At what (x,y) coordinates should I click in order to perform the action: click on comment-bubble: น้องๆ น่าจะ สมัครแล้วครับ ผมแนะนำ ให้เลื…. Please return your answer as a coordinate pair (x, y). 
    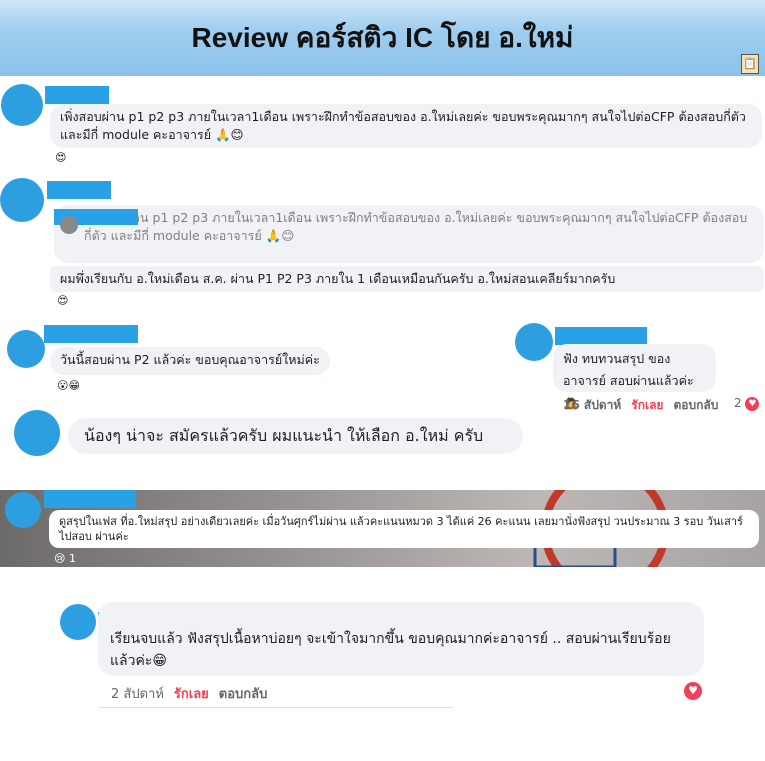
    Looking at the image, I should click on (295, 436).